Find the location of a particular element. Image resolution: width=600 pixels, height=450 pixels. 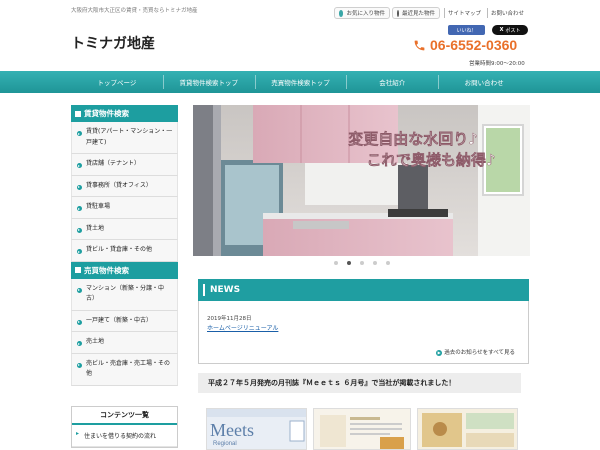

sidebar-item-rent-office: 貸事務所（貸オフィス） is located at coordinates (124, 186).